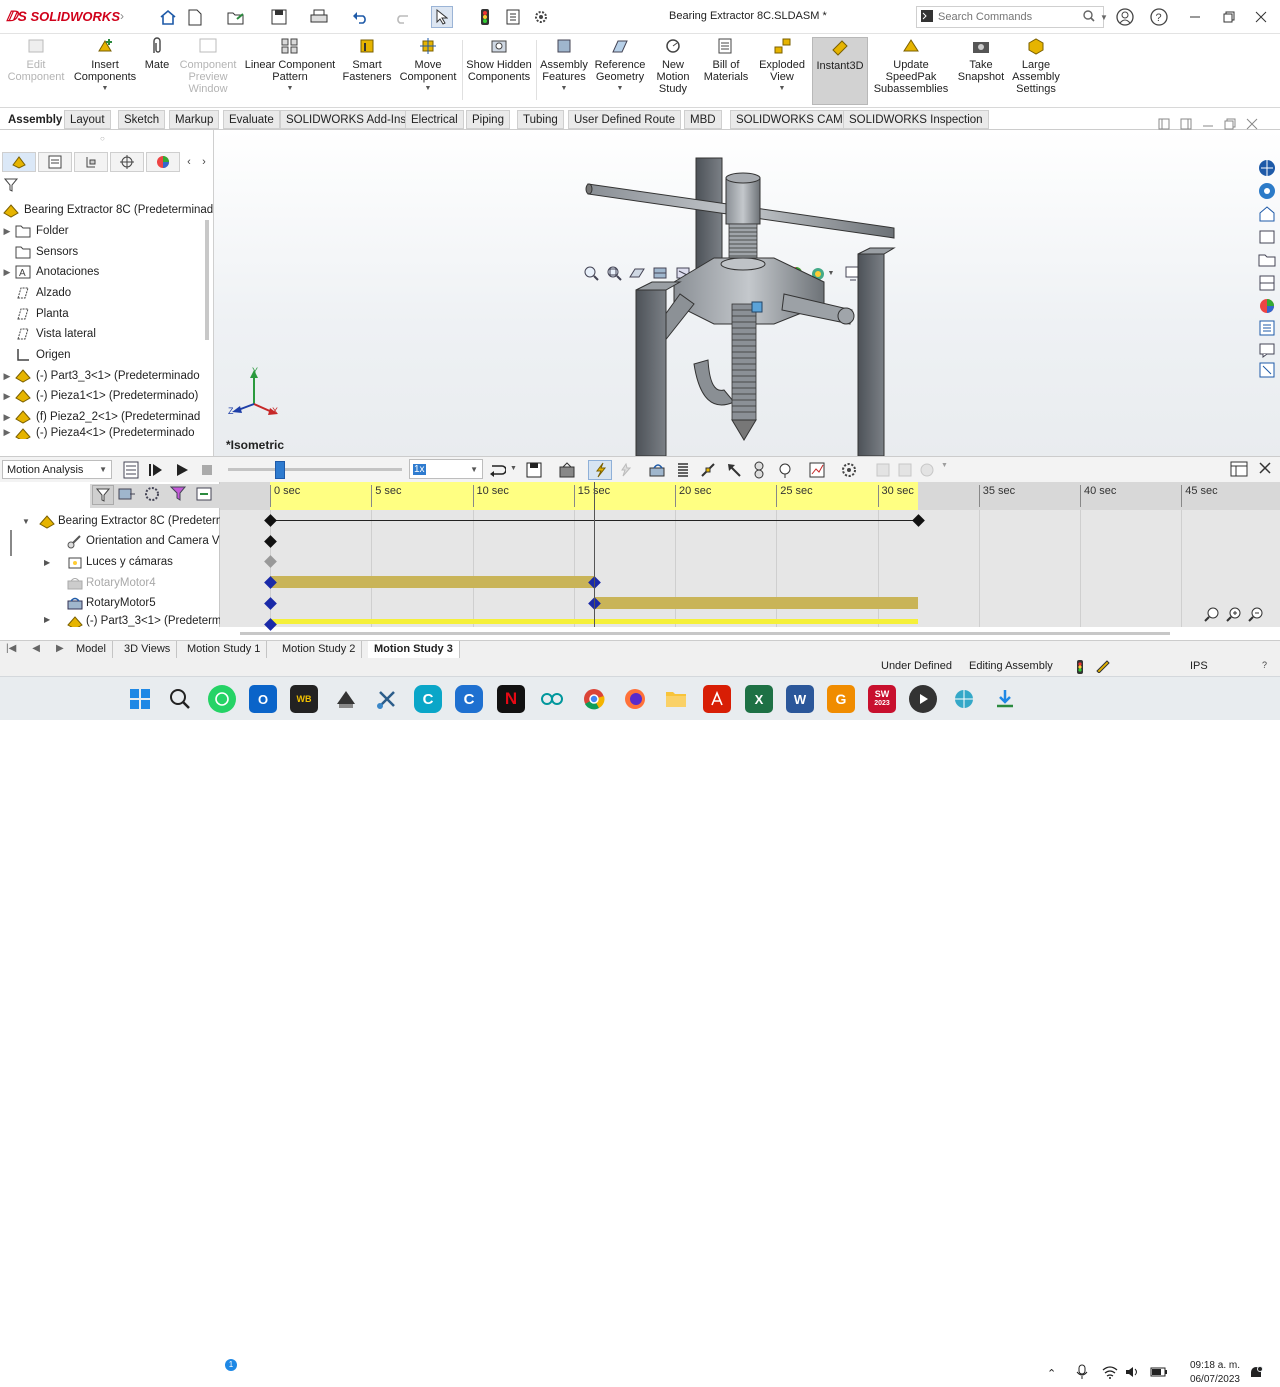  I want to click on rebuild-traffic-light-icon, so click(485, 17).